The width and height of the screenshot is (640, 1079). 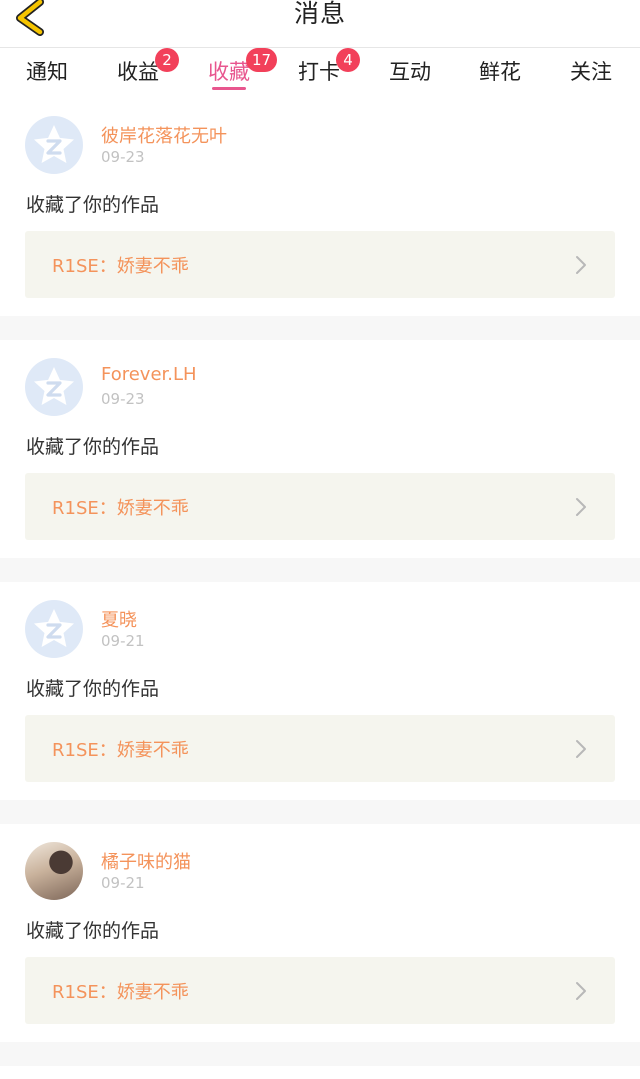 I want to click on header-bar: 消息, so click(x=320, y=24).